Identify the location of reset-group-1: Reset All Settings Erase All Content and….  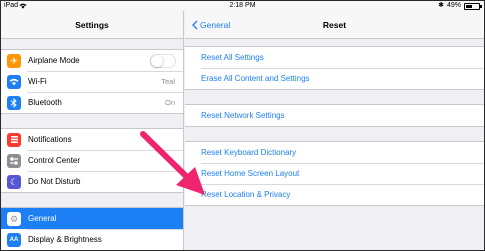
(334, 68).